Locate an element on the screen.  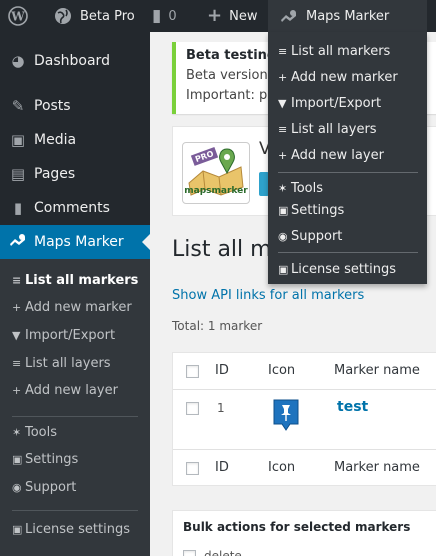
submenu-list-layers: ≡ List all layers is located at coordinates (61, 363).